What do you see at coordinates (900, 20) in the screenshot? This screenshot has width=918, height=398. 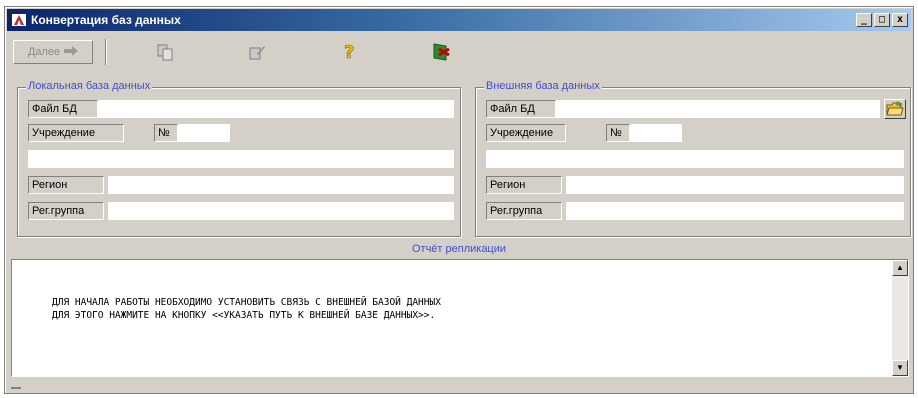 I see `close-button: x` at bounding box center [900, 20].